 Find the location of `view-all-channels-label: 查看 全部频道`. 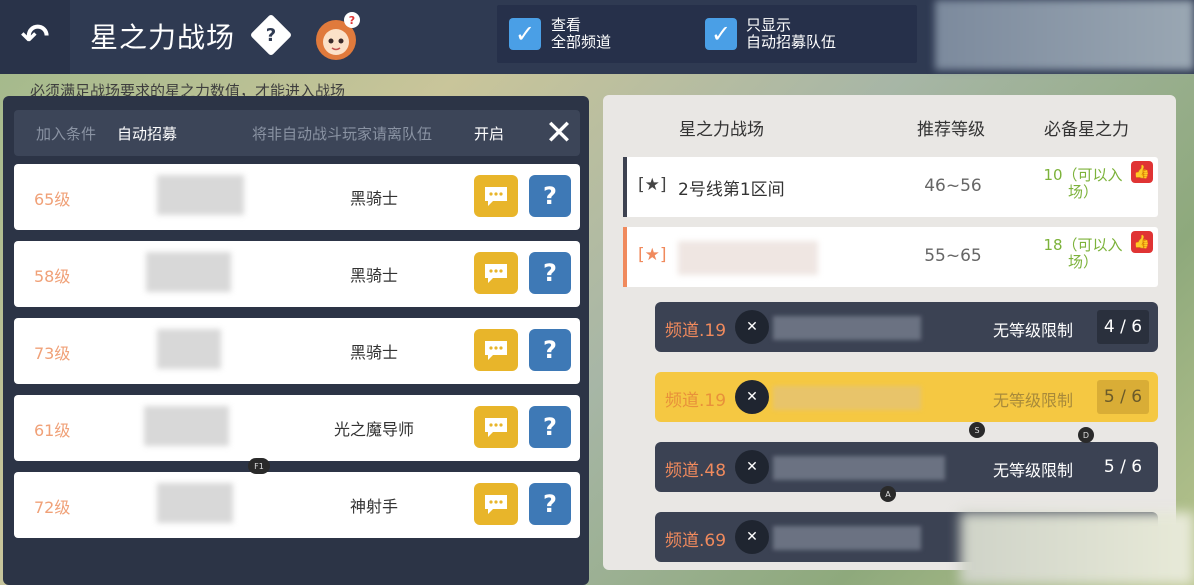

view-all-channels-label: 查看 全部频道 is located at coordinates (581, 33).